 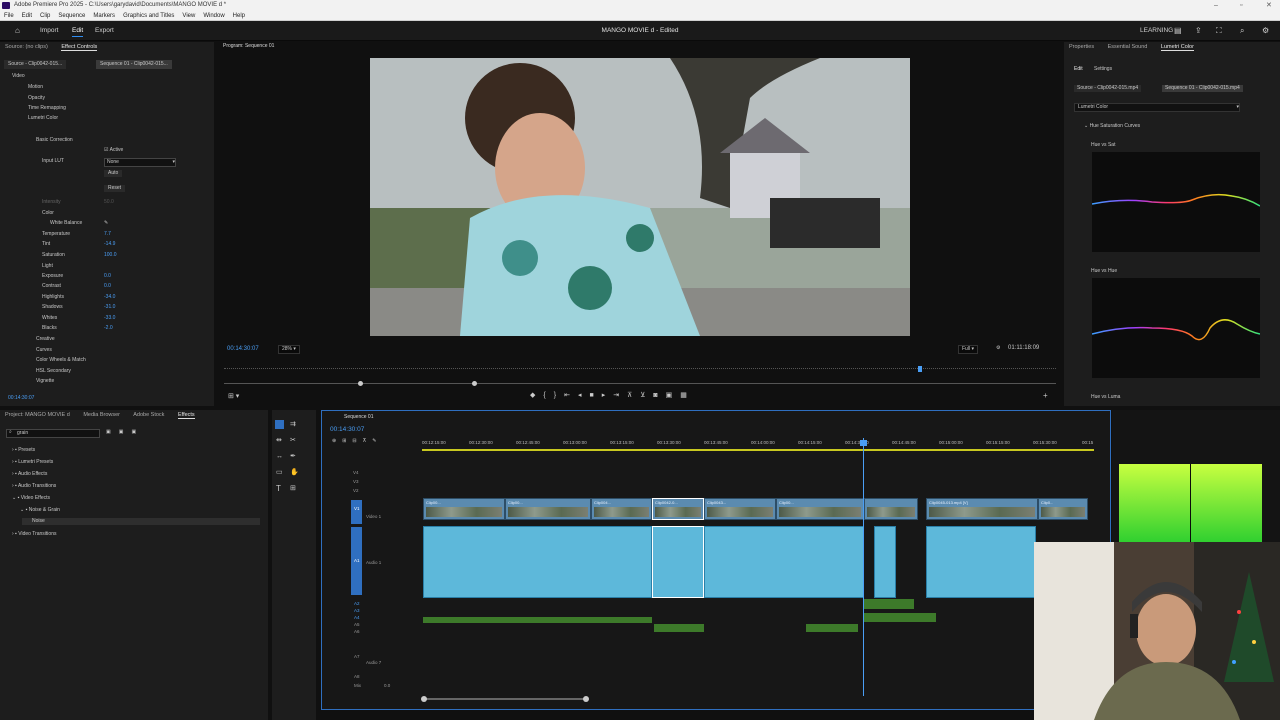 I want to click on add-button-icon: +, so click(x=1045, y=396).